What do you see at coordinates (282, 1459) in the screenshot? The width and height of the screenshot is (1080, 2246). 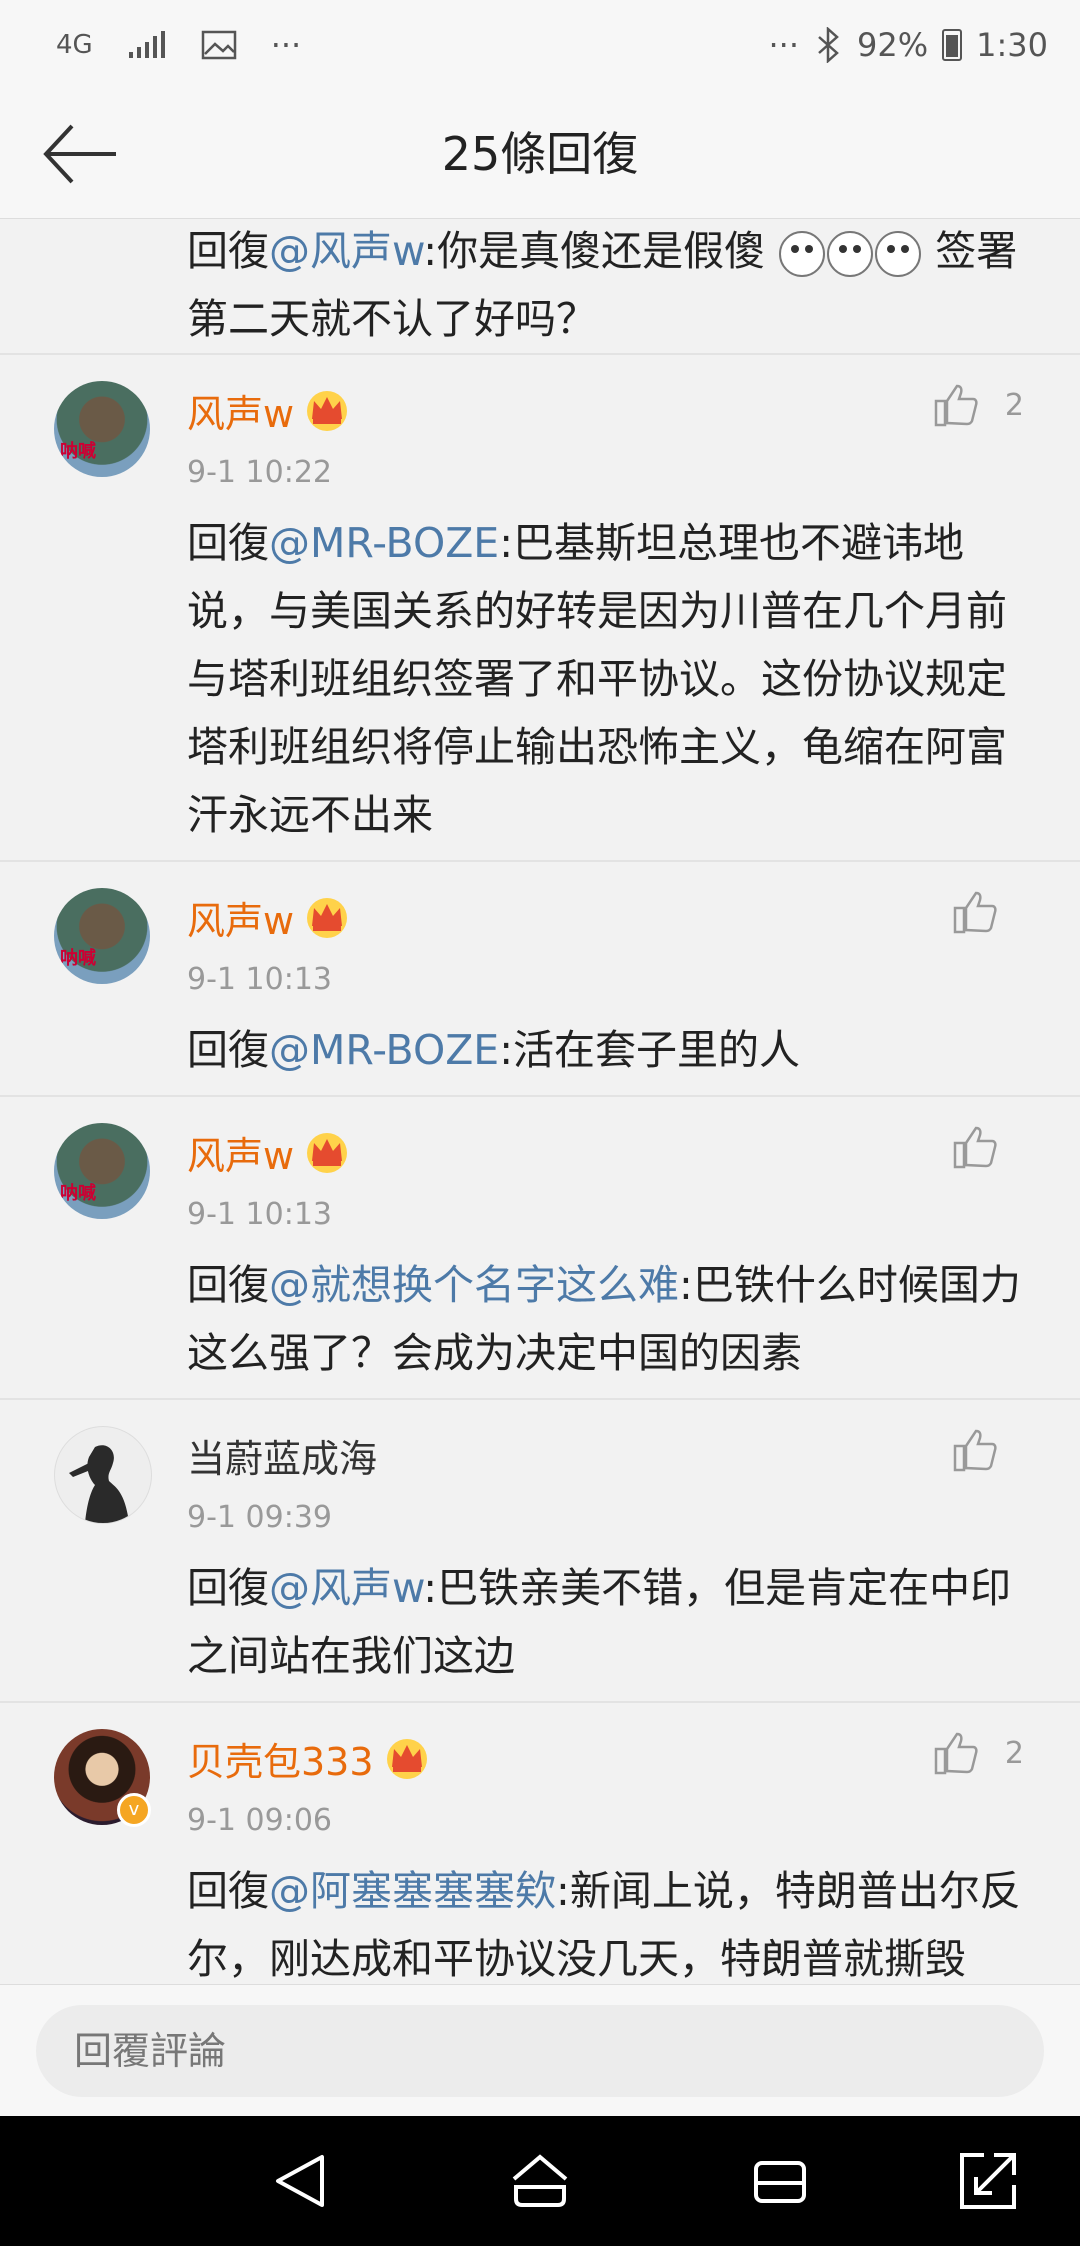 I see `username-text: 当蔚蓝成海` at bounding box center [282, 1459].